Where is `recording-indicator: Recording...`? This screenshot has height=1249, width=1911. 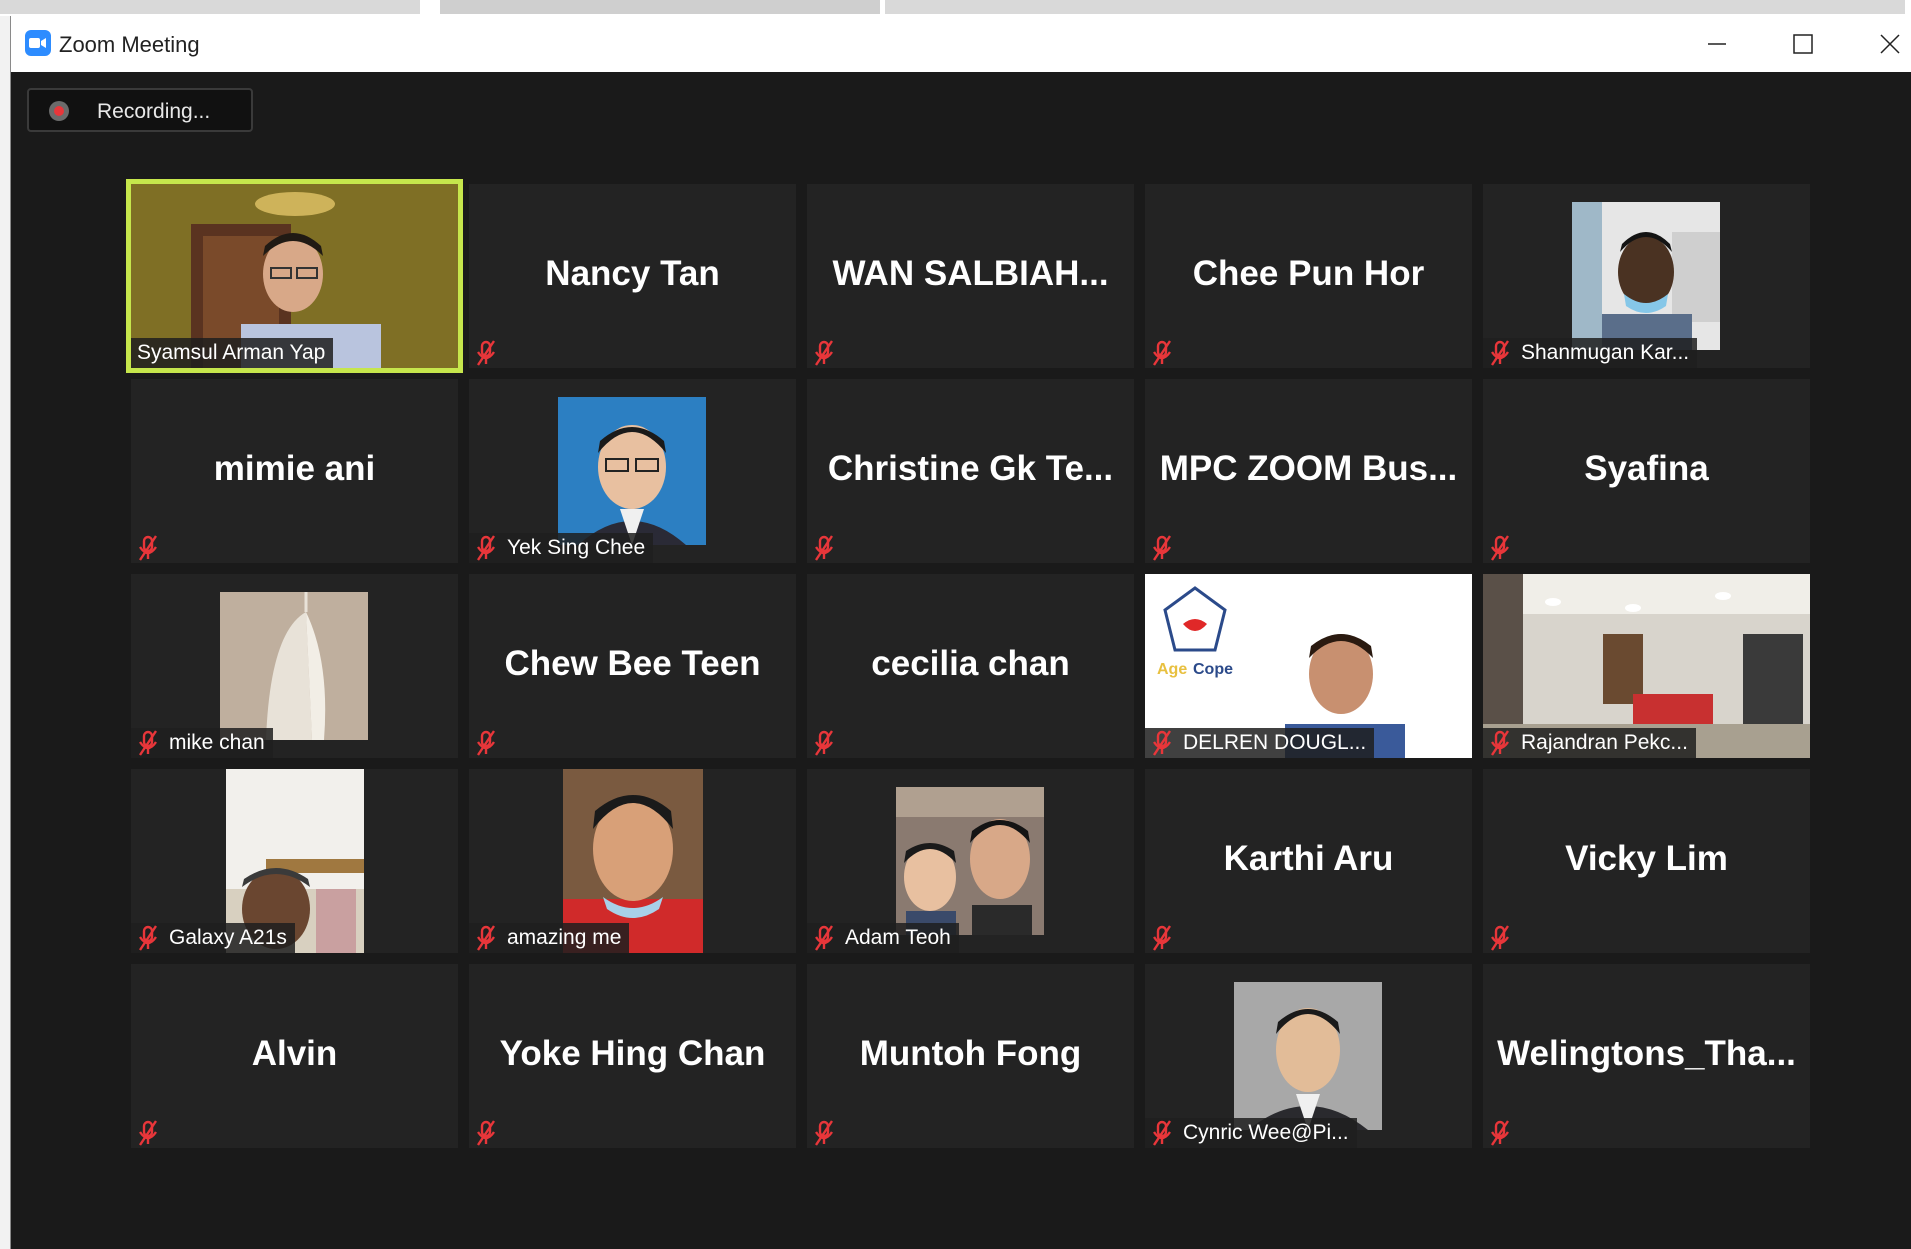 recording-indicator: Recording... is located at coordinates (140, 110).